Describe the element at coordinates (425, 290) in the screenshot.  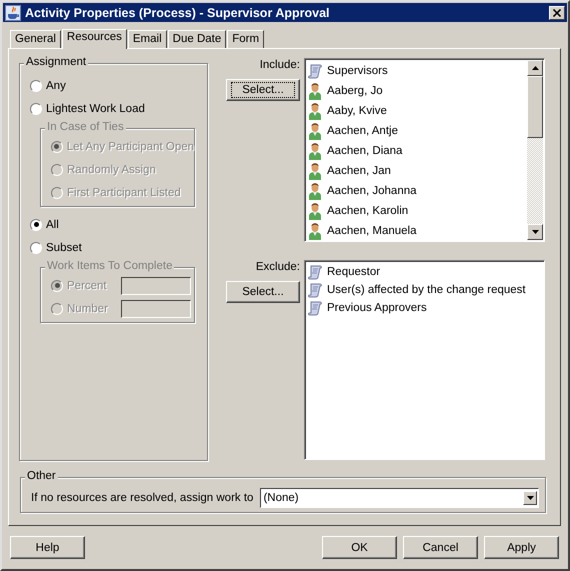
I see `list-item: User(s) affected by the change request` at that location.